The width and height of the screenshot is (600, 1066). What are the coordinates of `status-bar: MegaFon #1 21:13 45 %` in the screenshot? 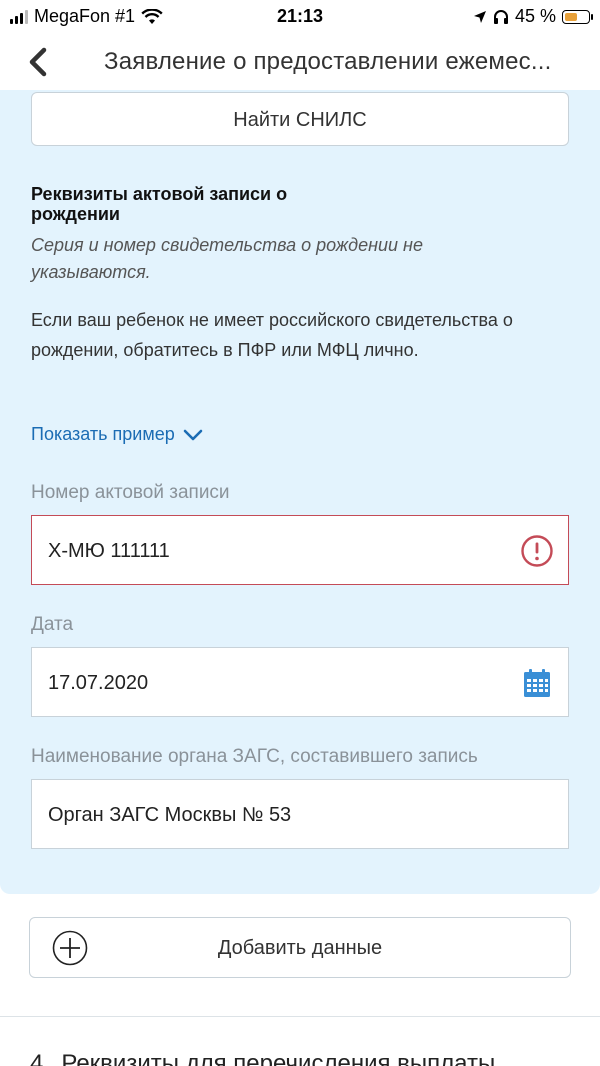 It's located at (300, 17).